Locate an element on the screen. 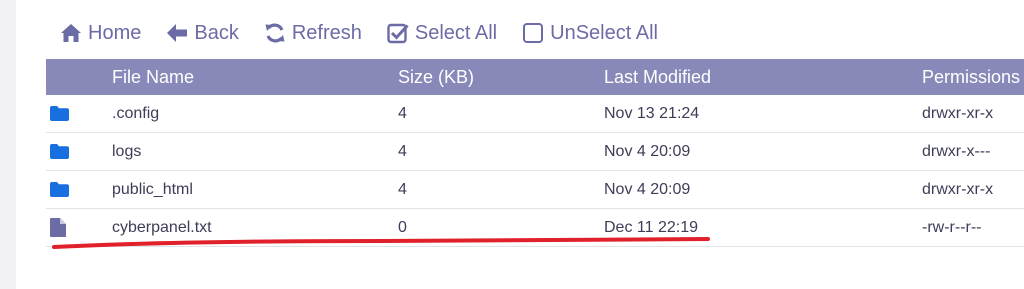  select-all-button: Select All is located at coordinates (442, 33).